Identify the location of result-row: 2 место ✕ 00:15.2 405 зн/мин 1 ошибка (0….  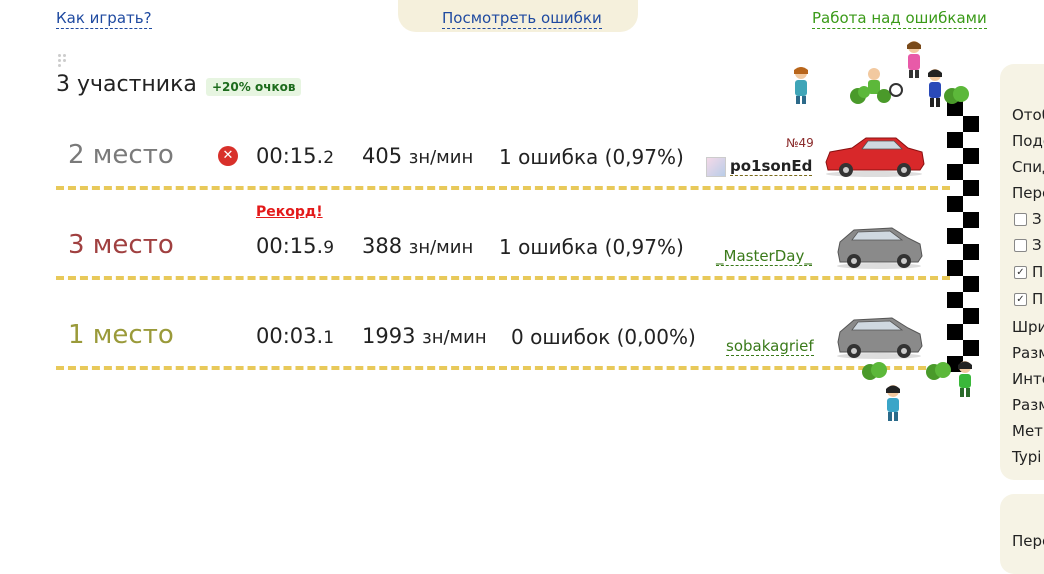
(503, 155).